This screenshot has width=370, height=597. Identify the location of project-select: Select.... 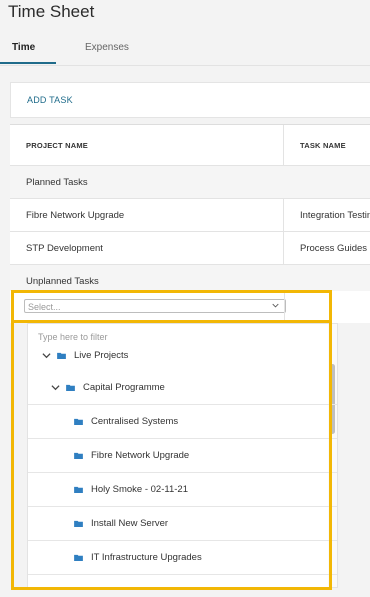
(155, 306).